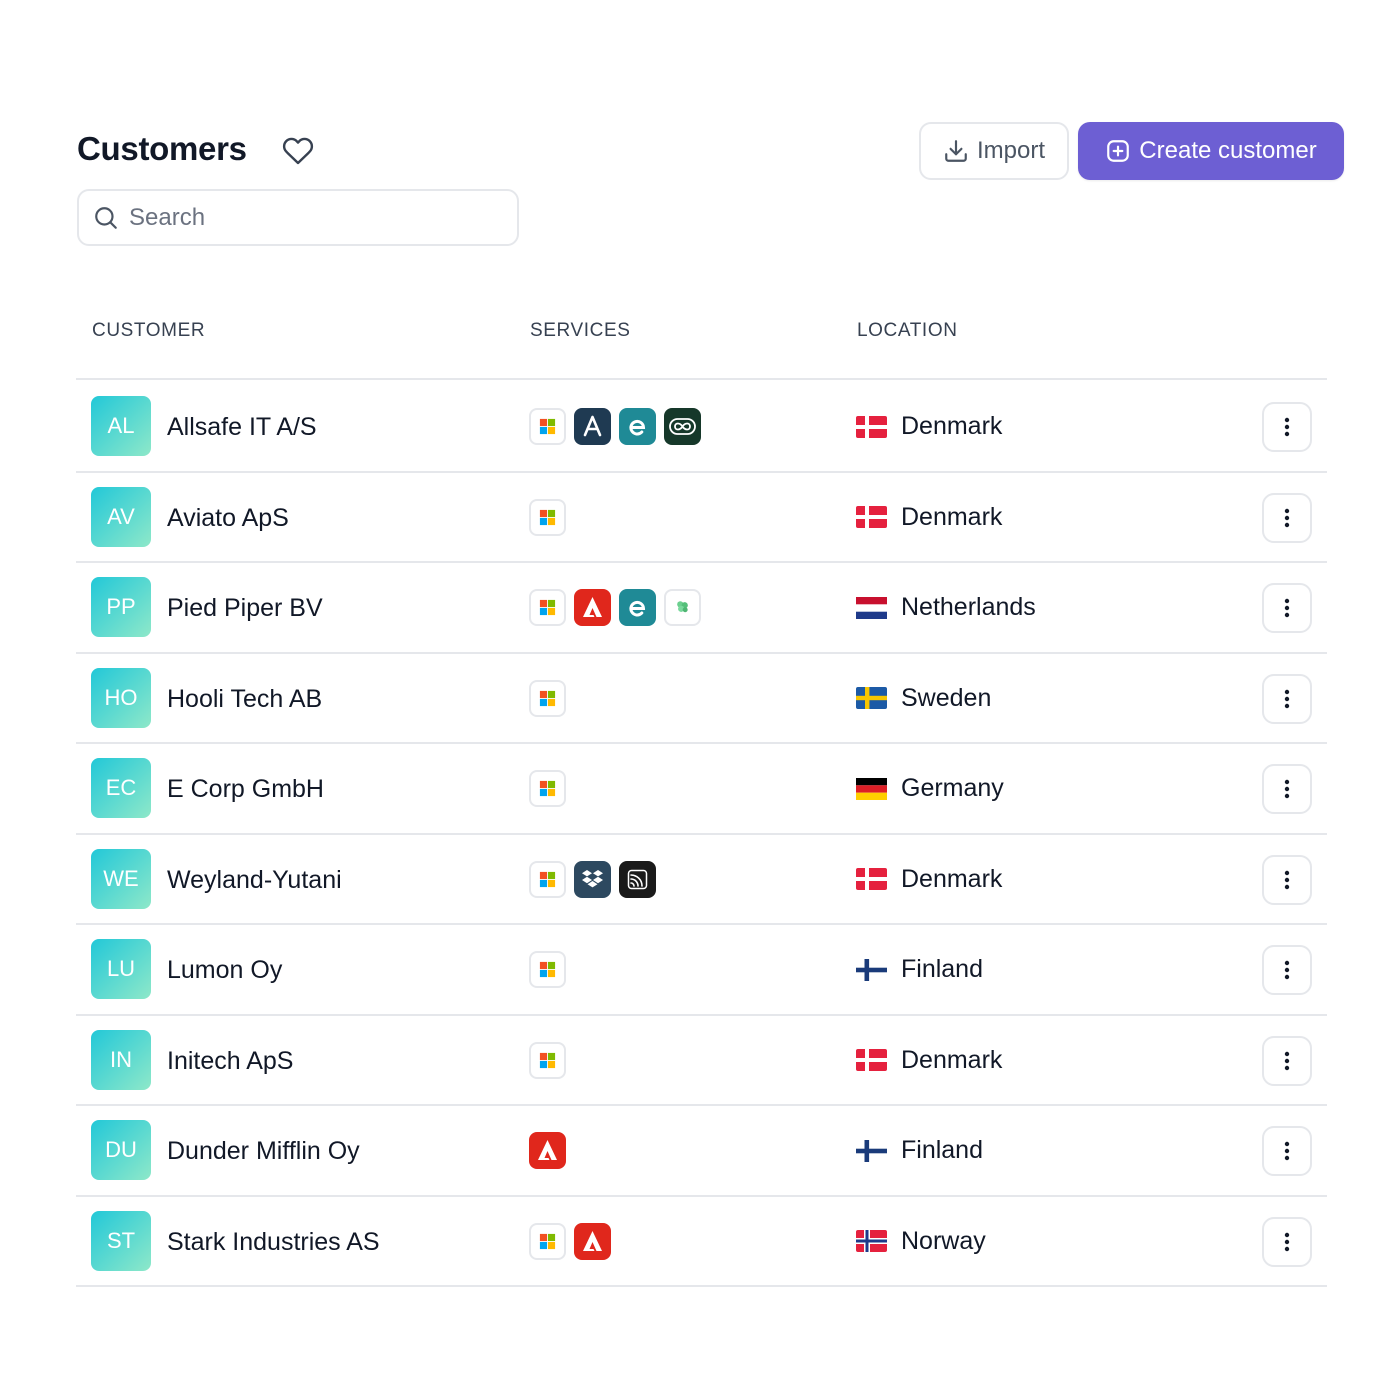 This screenshot has height=1400, width=1400. I want to click on dropbox-icon, so click(592, 879).